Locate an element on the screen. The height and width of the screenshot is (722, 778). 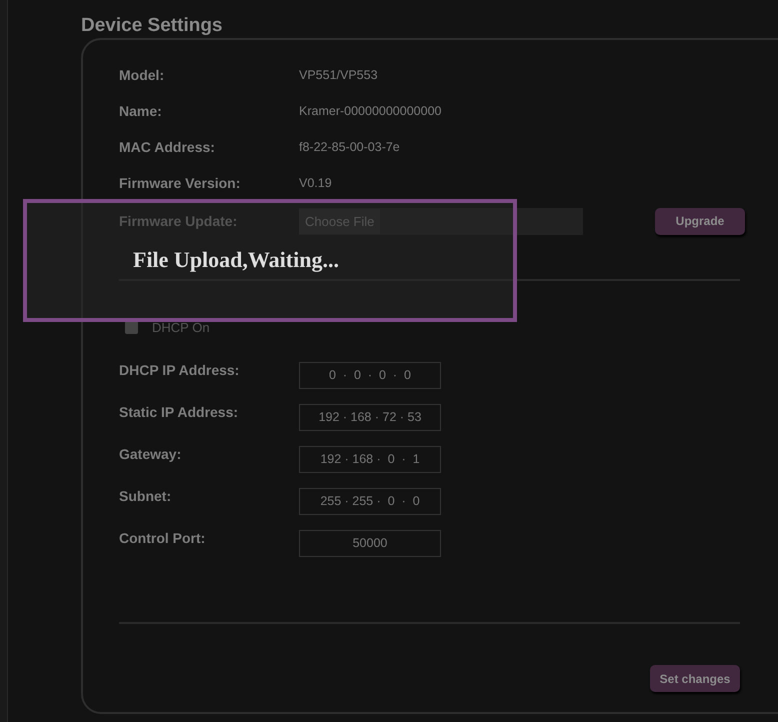
field-label: Static IP Address: is located at coordinates (179, 412).